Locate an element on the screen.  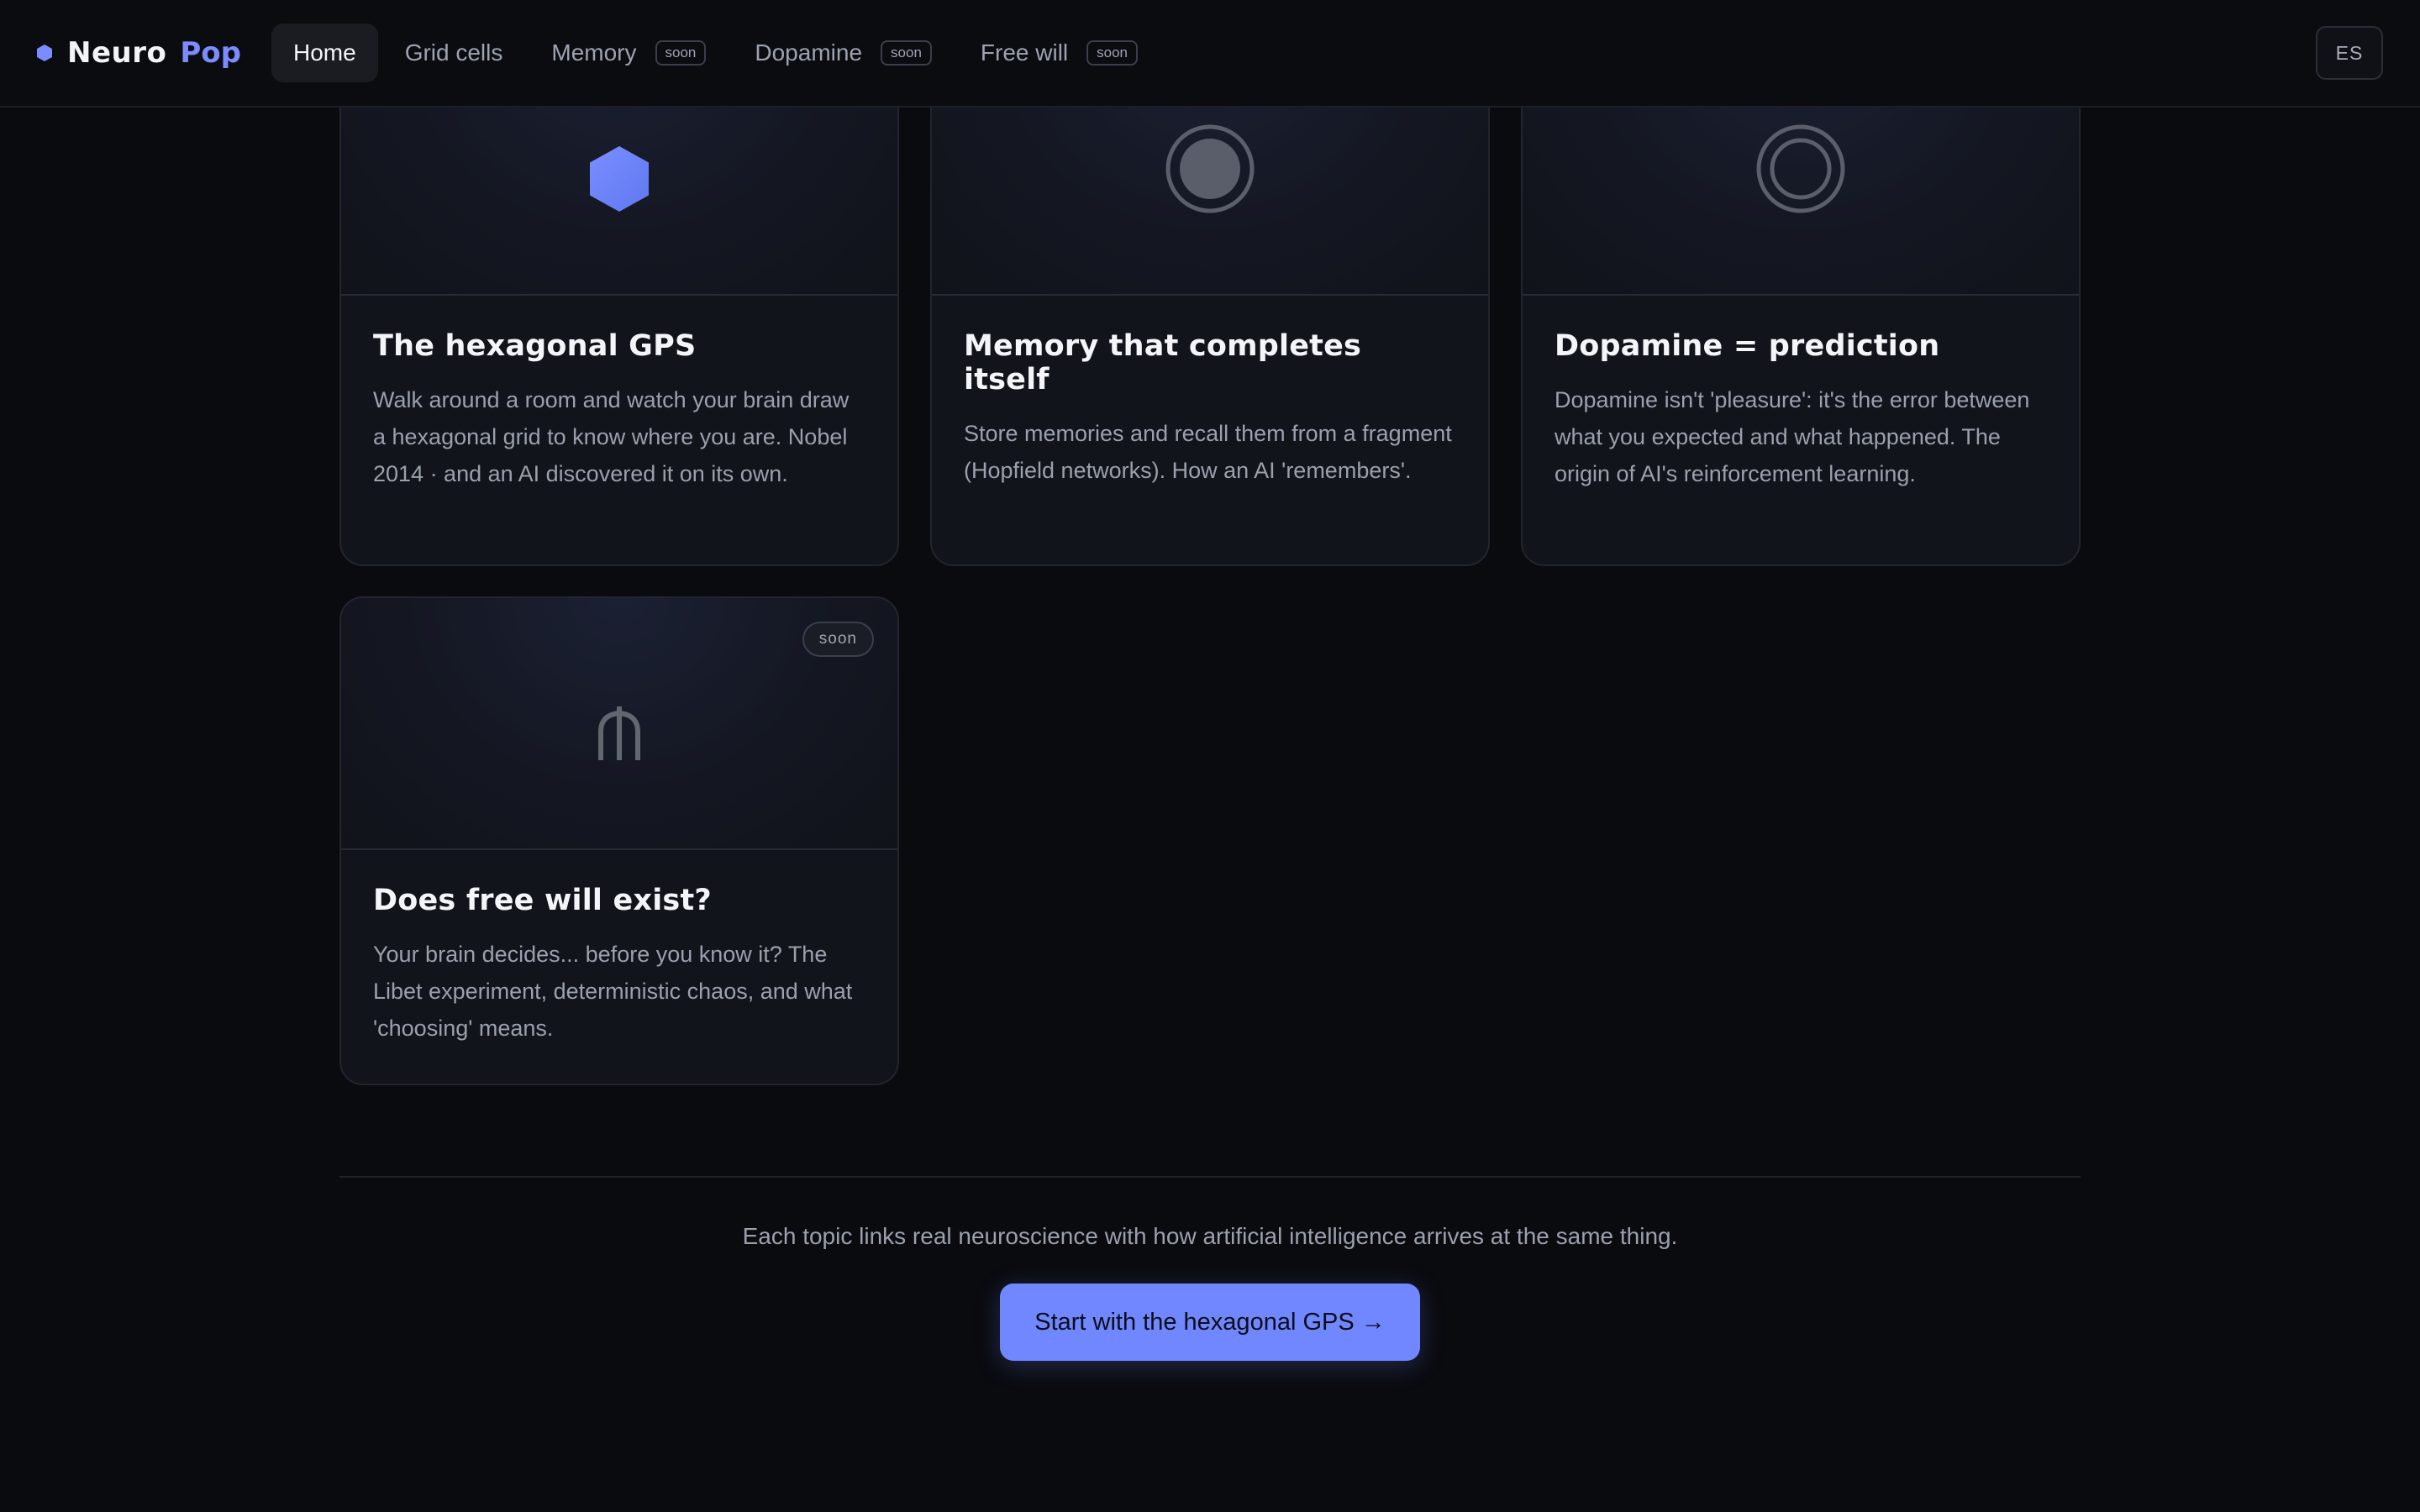
card-visual: soon is located at coordinates (619, 724).